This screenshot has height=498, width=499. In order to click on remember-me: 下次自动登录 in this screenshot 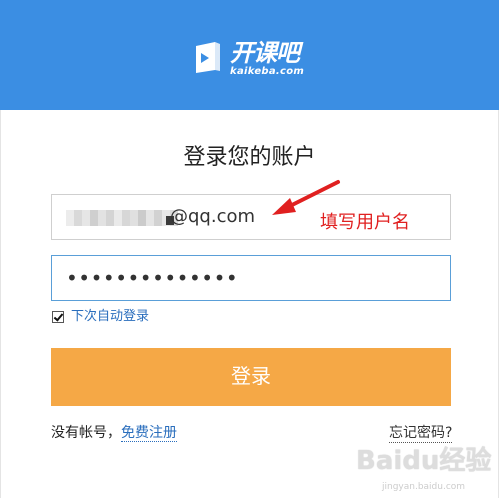, I will do `click(100, 317)`.